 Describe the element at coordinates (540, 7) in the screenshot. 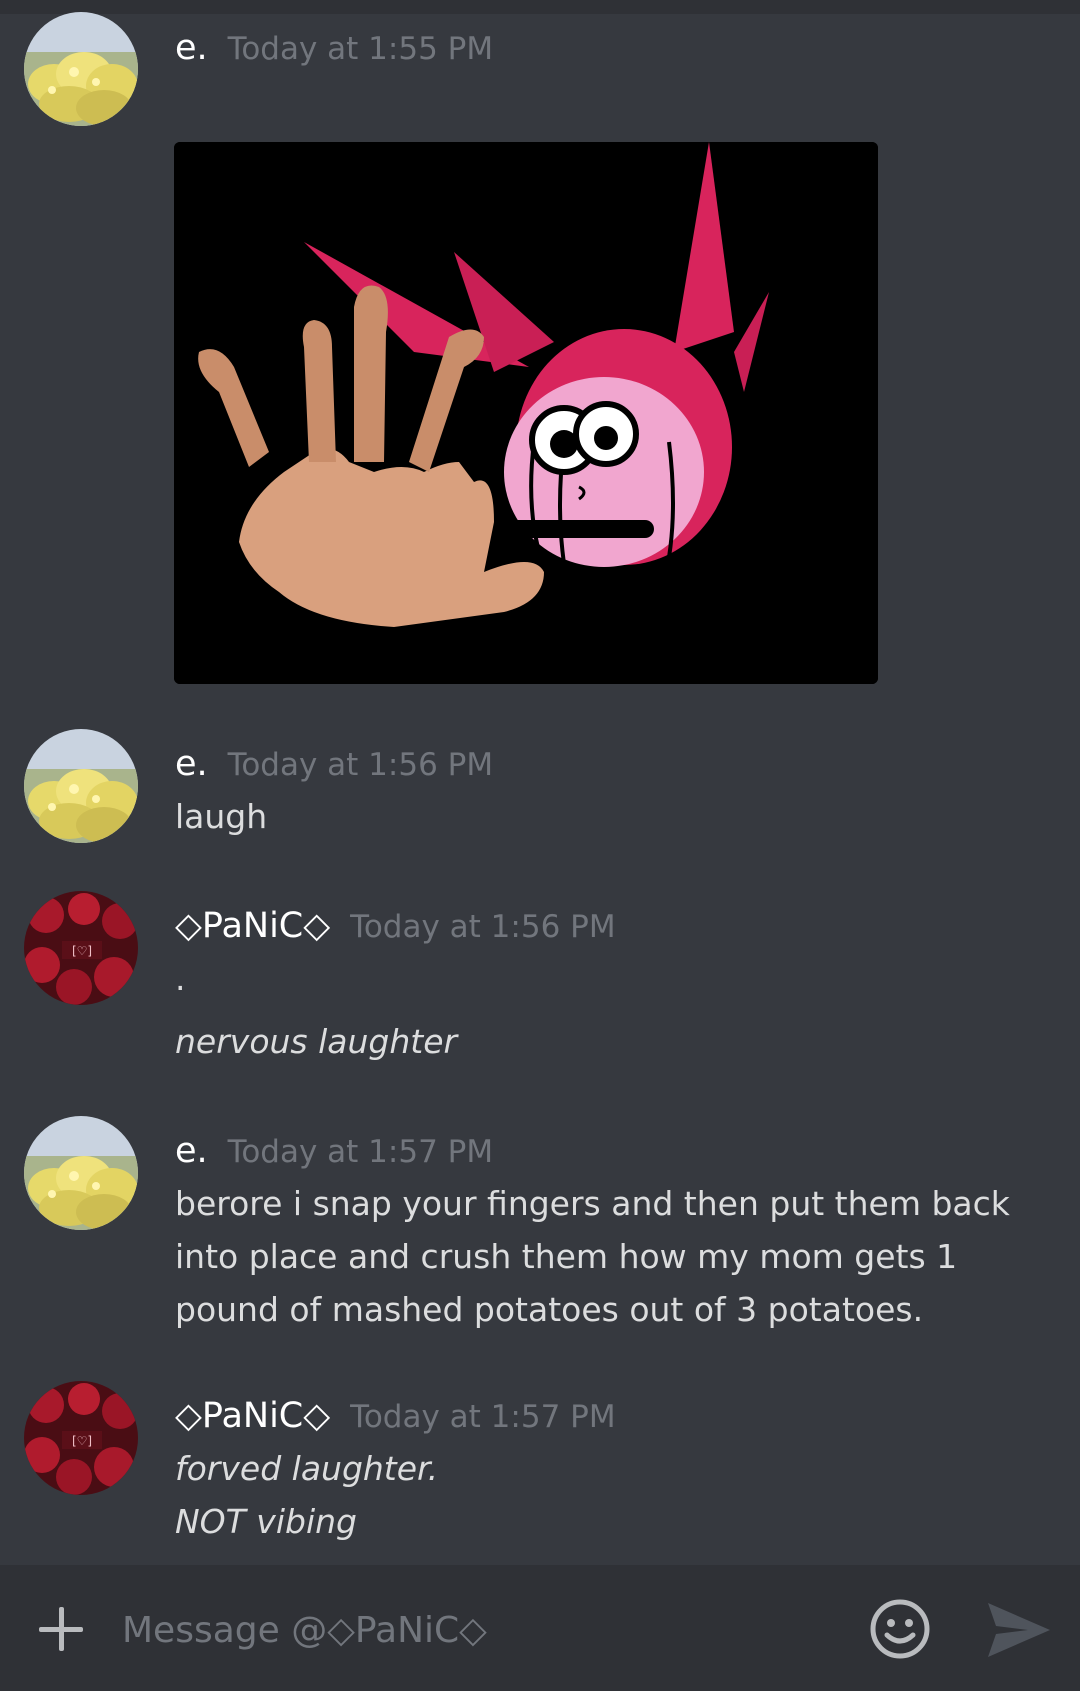

I see `top-bar` at that location.